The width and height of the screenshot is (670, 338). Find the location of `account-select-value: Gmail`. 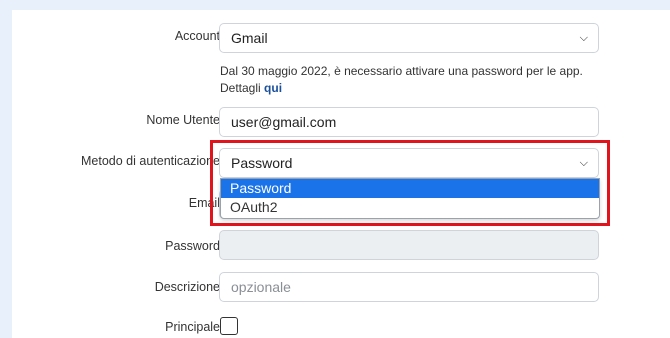

account-select-value: Gmail is located at coordinates (249, 38).